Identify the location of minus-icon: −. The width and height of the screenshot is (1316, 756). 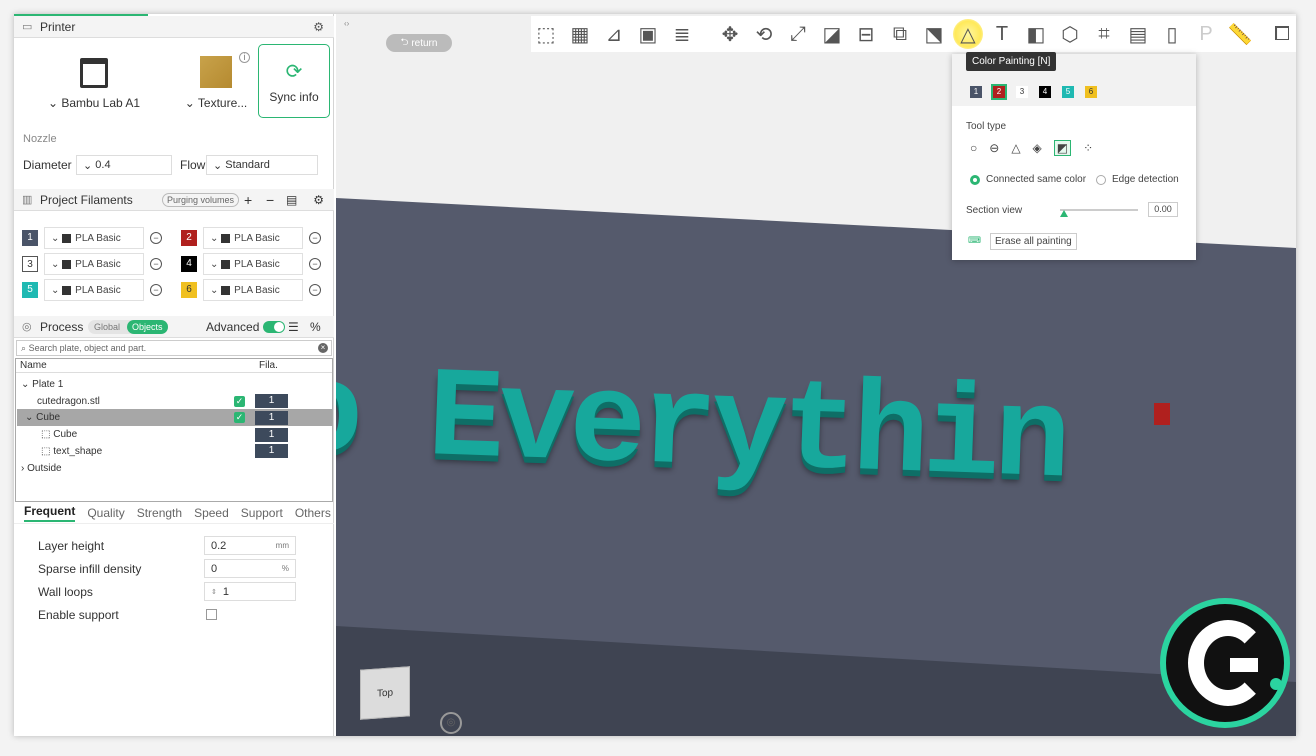
(270, 200).